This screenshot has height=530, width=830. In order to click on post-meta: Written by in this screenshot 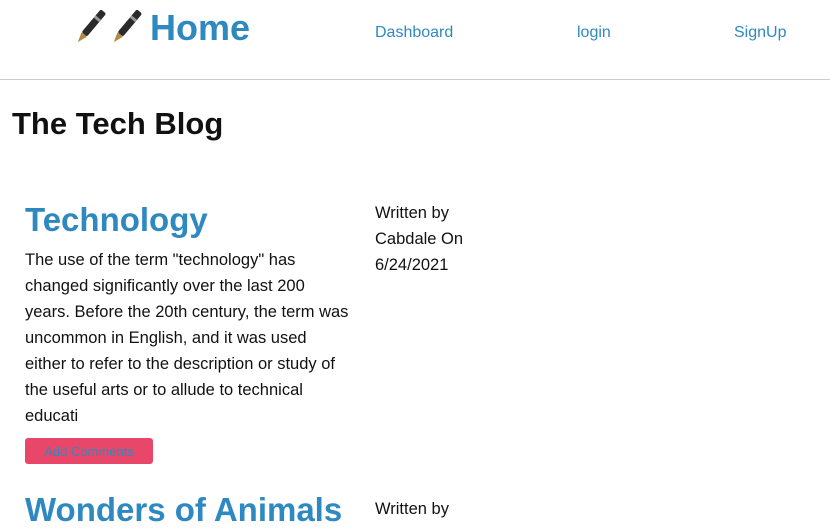, I will do `click(412, 509)`.